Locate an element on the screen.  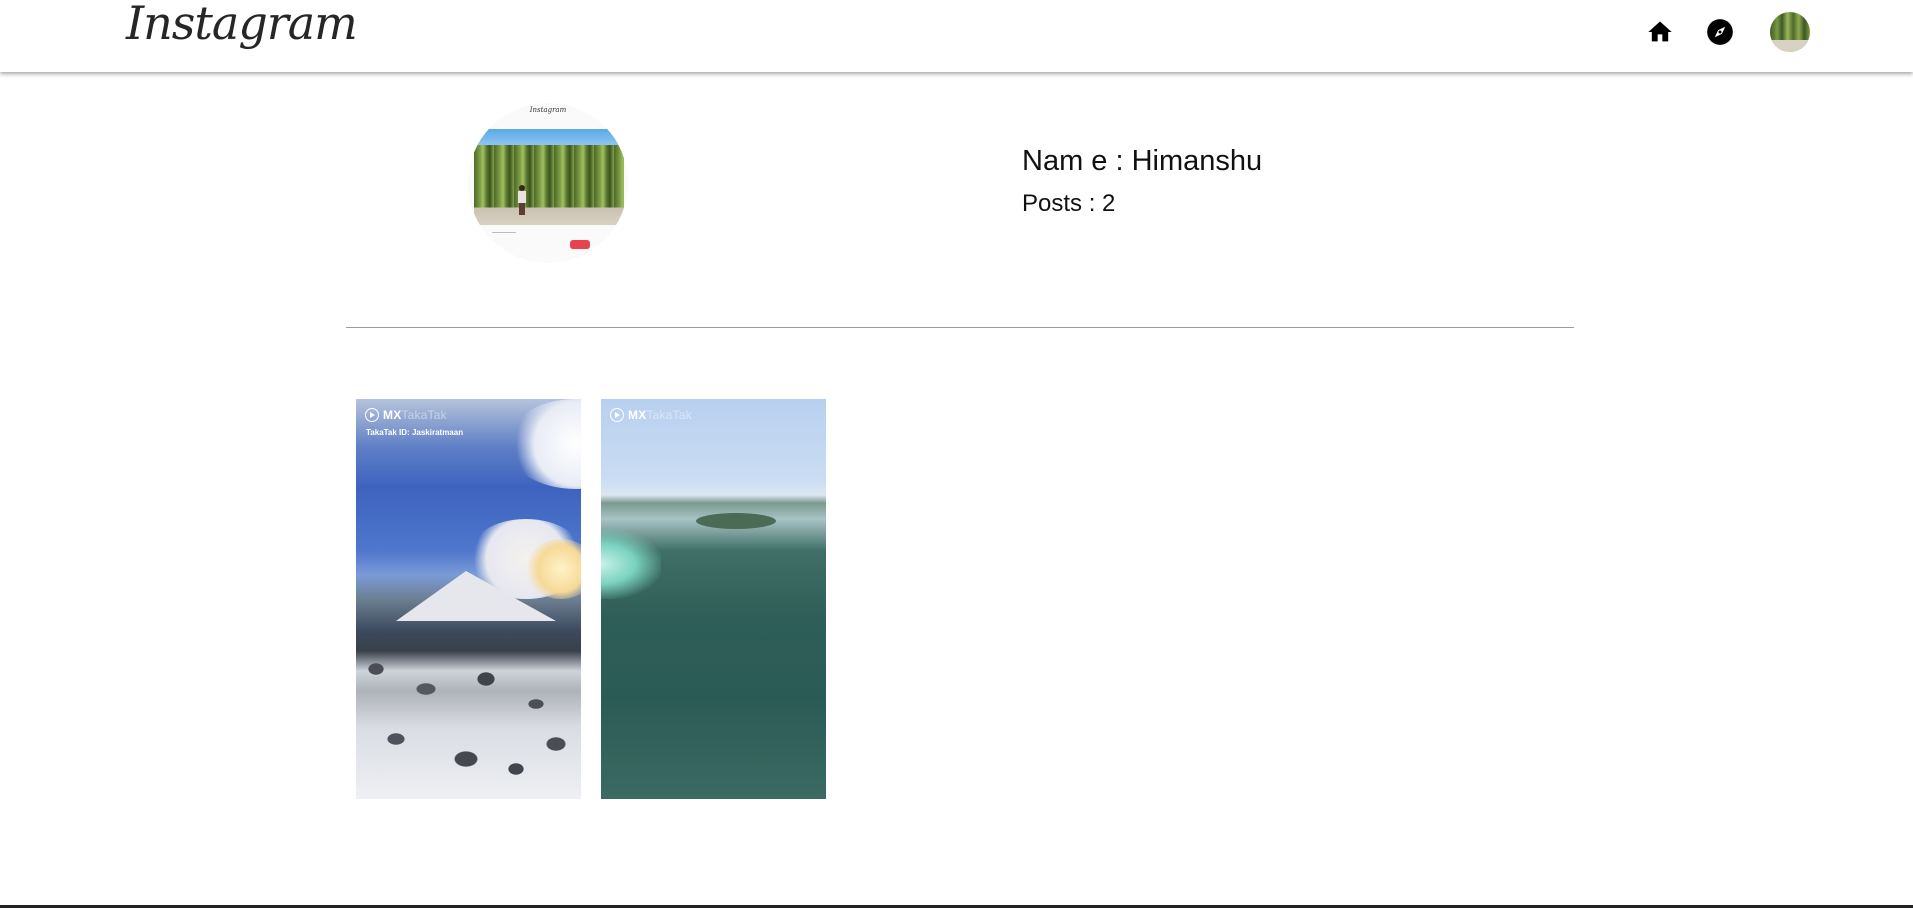
like-badge is located at coordinates (580, 244).